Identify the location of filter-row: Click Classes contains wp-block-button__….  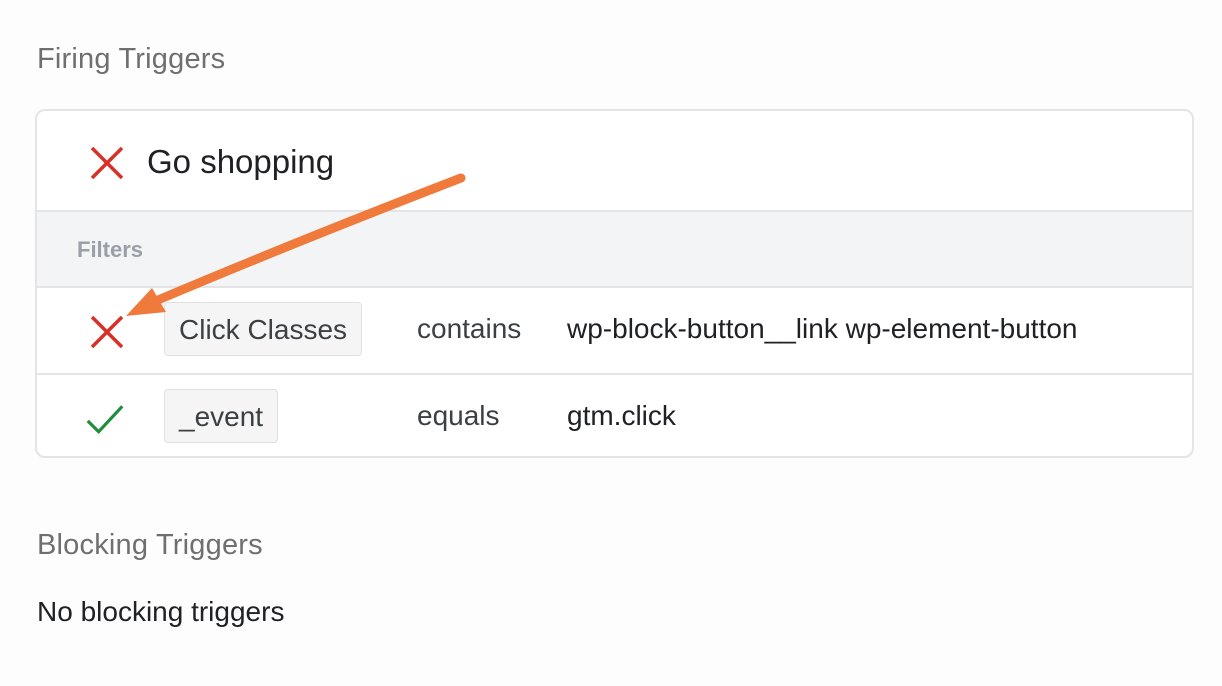
(614, 331).